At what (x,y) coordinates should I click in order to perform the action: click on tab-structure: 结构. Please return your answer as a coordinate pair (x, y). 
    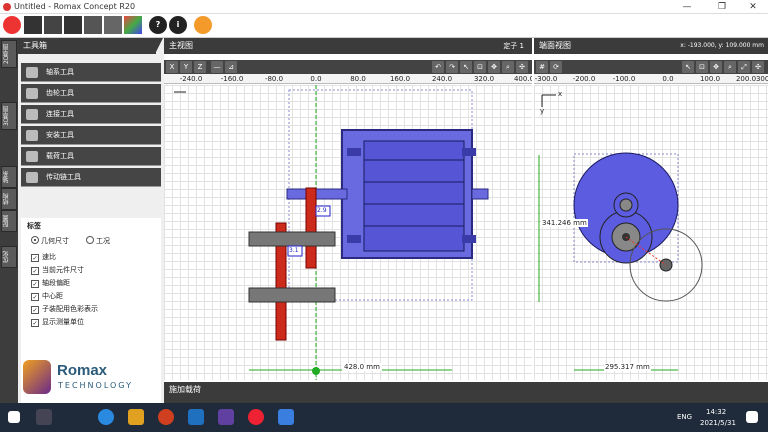
    Looking at the image, I should click on (9, 199).